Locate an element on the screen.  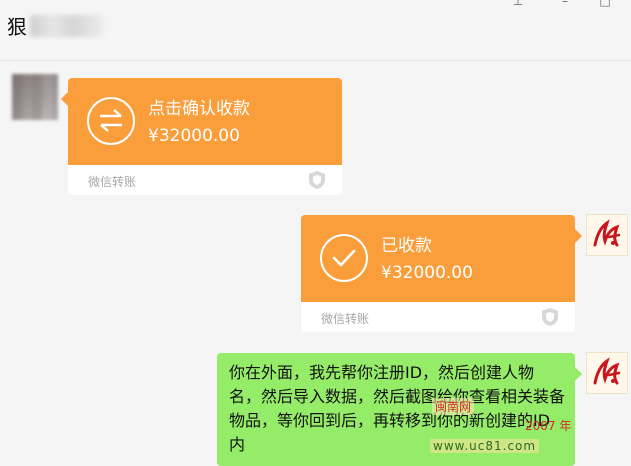
transfer-status: 点击确认收款 is located at coordinates (199, 109).